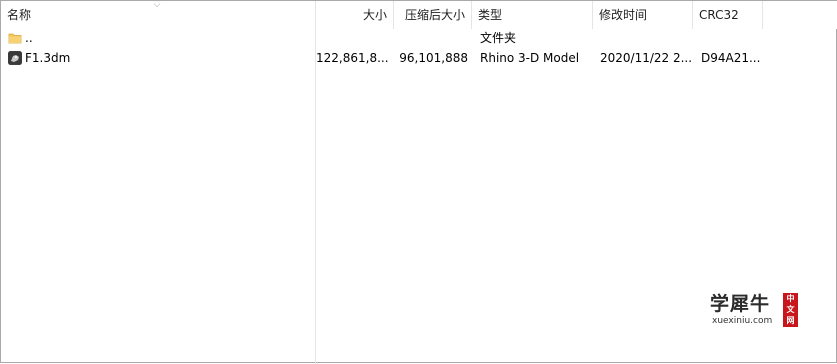  Describe the element at coordinates (431, 38) in the screenshot. I see `file-packed-size` at that location.